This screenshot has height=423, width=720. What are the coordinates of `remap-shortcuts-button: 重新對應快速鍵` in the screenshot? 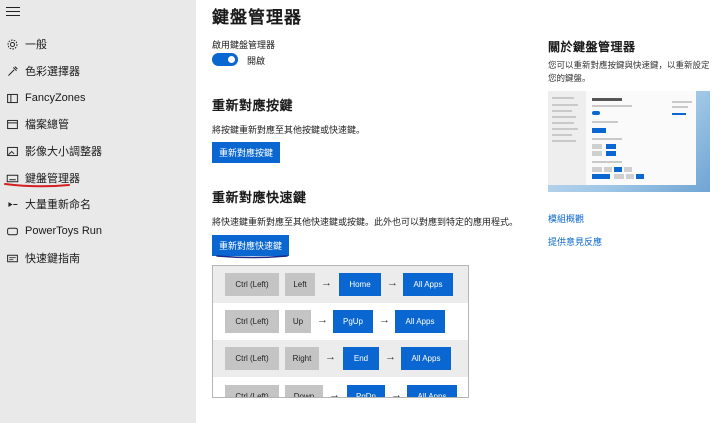 It's located at (251, 245).